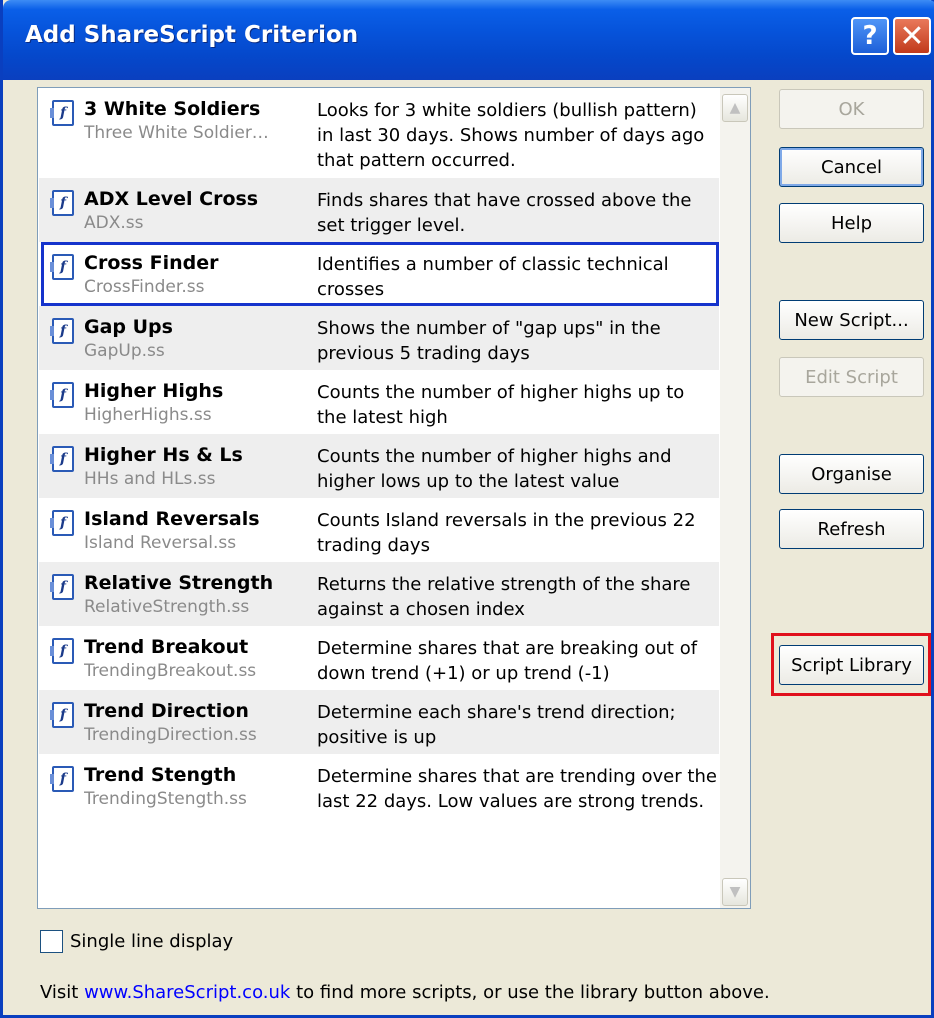 This screenshot has height=1018, width=934. What do you see at coordinates (179, 583) in the screenshot?
I see `script-name: Relative Strength` at bounding box center [179, 583].